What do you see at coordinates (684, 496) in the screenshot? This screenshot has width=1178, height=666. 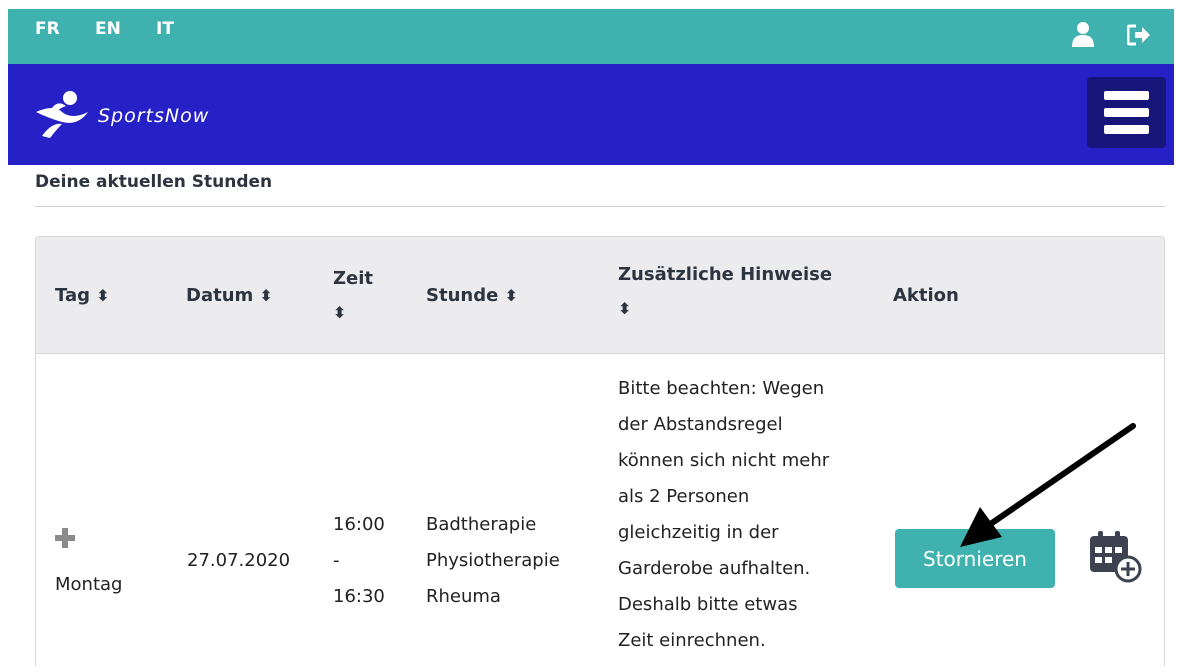 I see `note-line: als 2 Personen` at bounding box center [684, 496].